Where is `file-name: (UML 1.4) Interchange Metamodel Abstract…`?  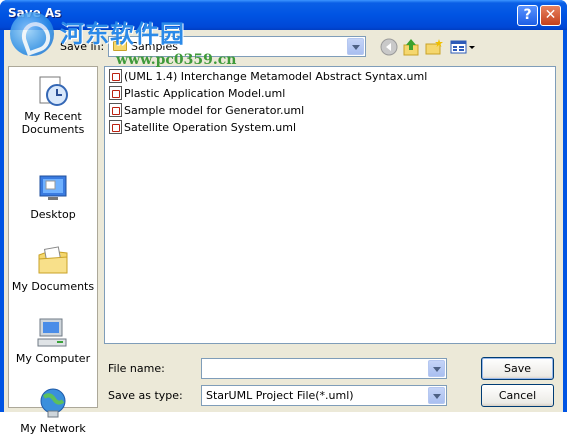 file-name: (UML 1.4) Interchange Metamodel Abstract… is located at coordinates (276, 76).